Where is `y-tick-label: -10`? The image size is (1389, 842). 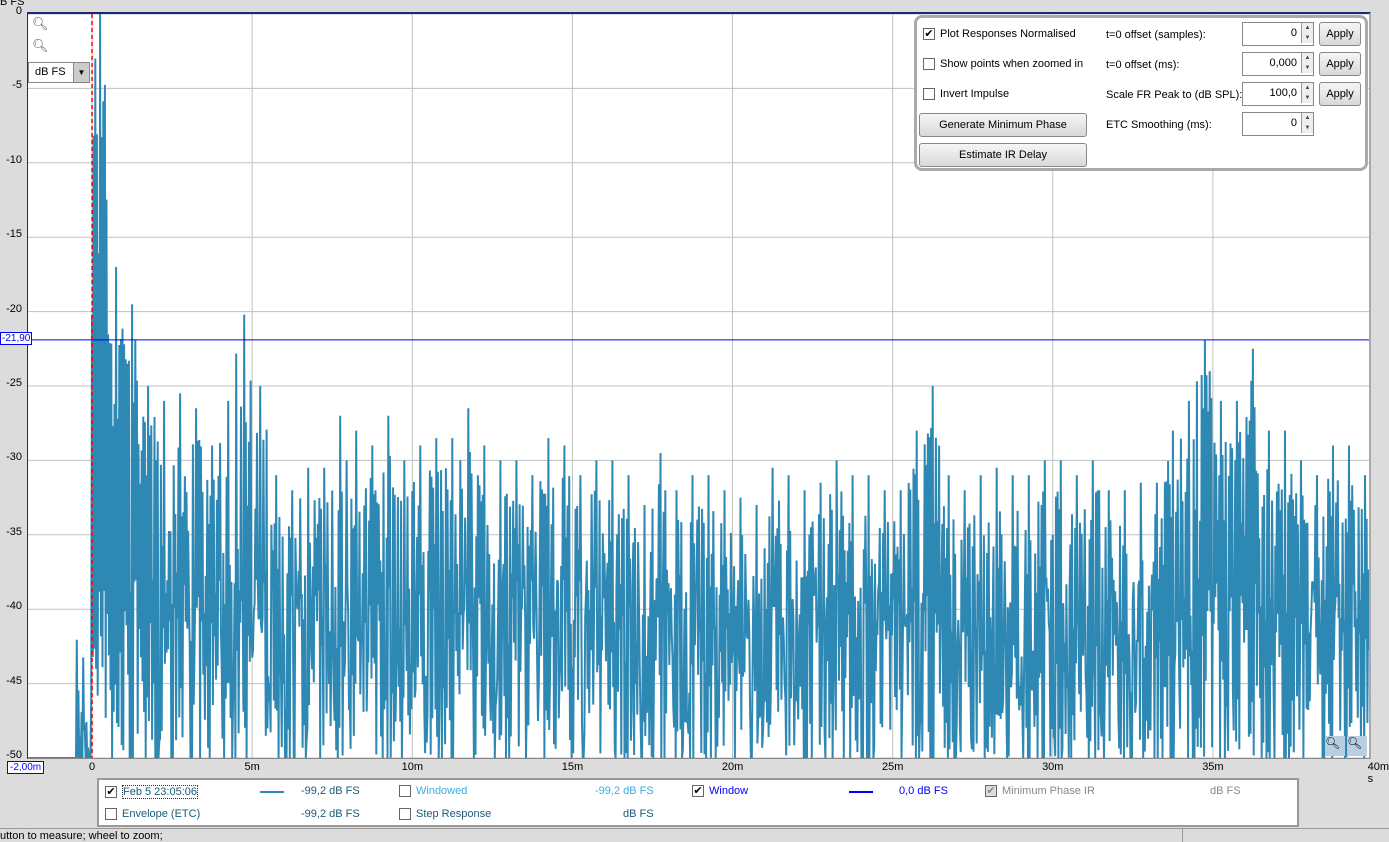
y-tick-label: -10 is located at coordinates (14, 159).